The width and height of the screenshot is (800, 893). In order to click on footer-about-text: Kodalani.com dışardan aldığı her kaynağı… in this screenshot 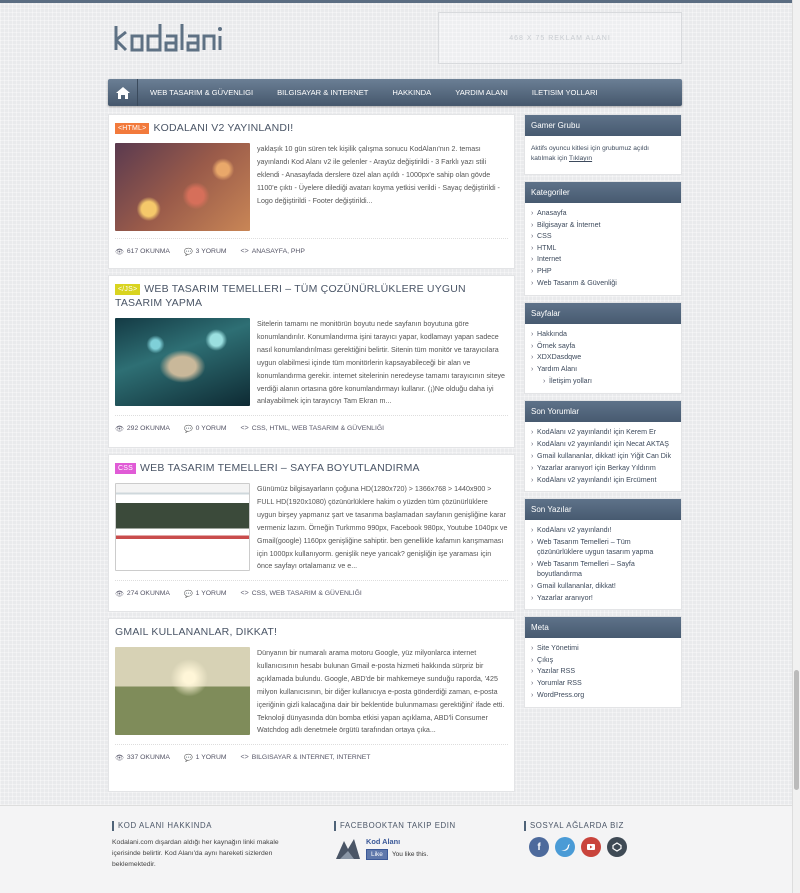, I will do `click(195, 853)`.